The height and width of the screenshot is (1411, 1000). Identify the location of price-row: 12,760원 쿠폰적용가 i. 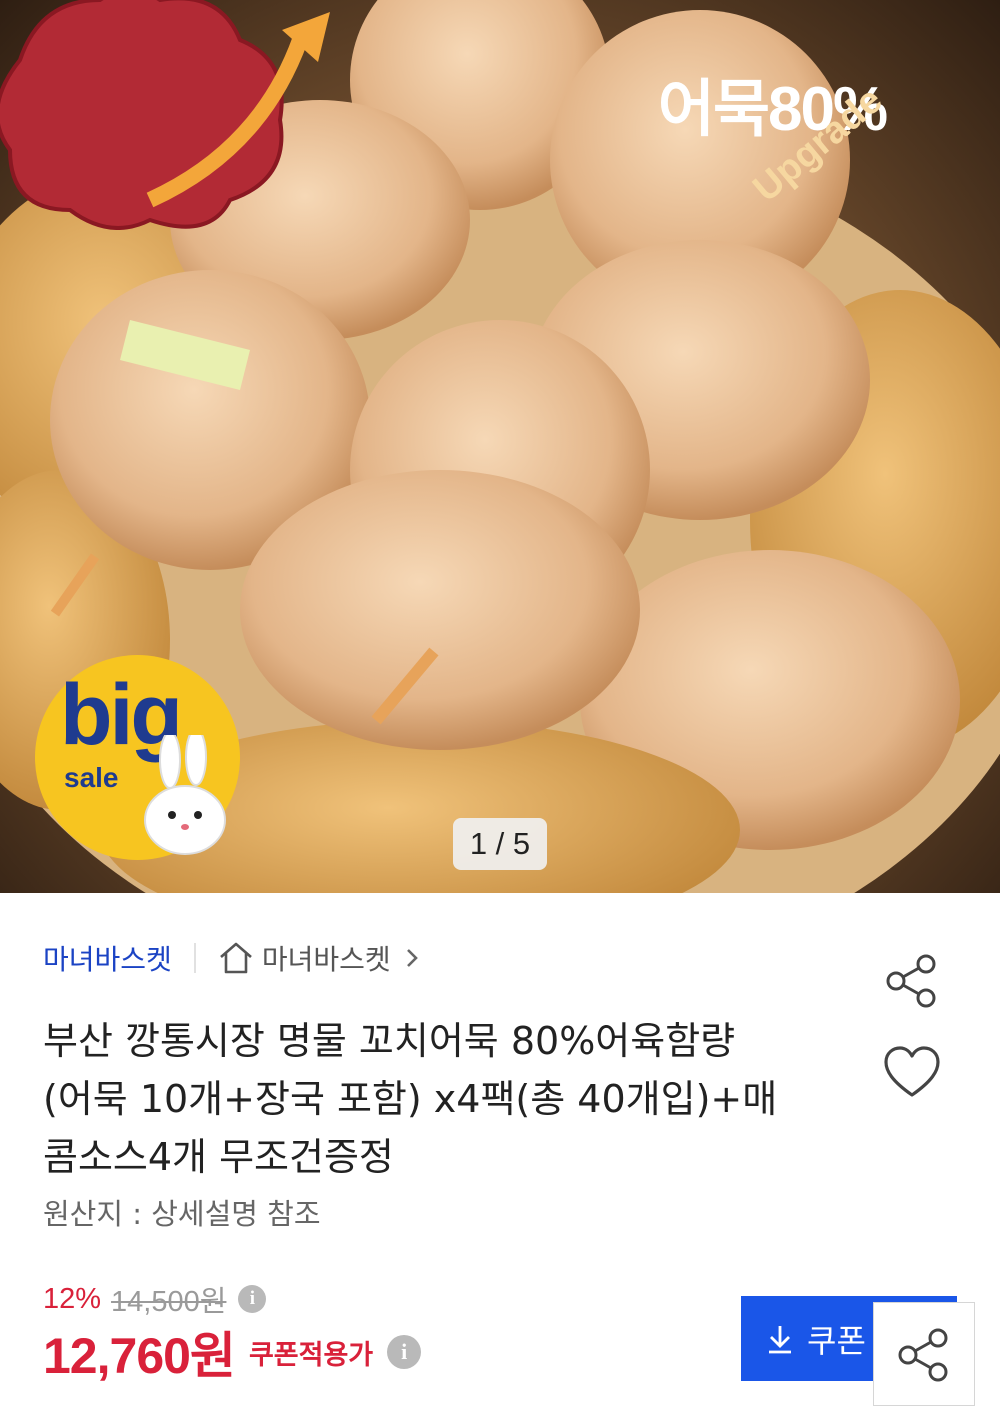
(232, 1353).